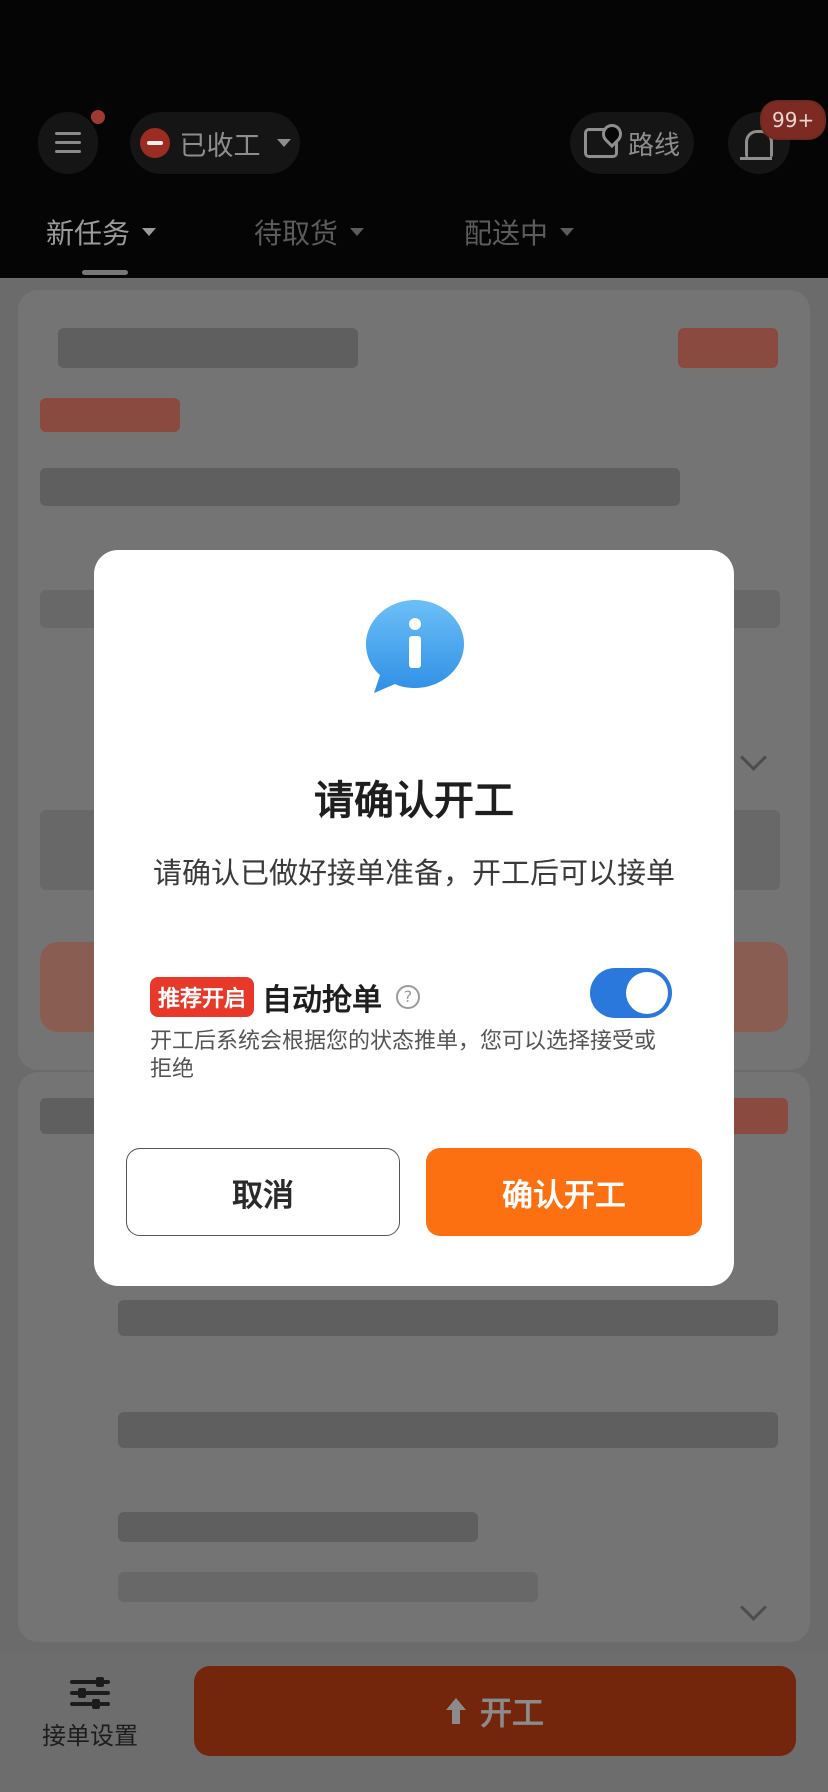  I want to click on auto-grab-label: 自动抢单, so click(322, 1000).